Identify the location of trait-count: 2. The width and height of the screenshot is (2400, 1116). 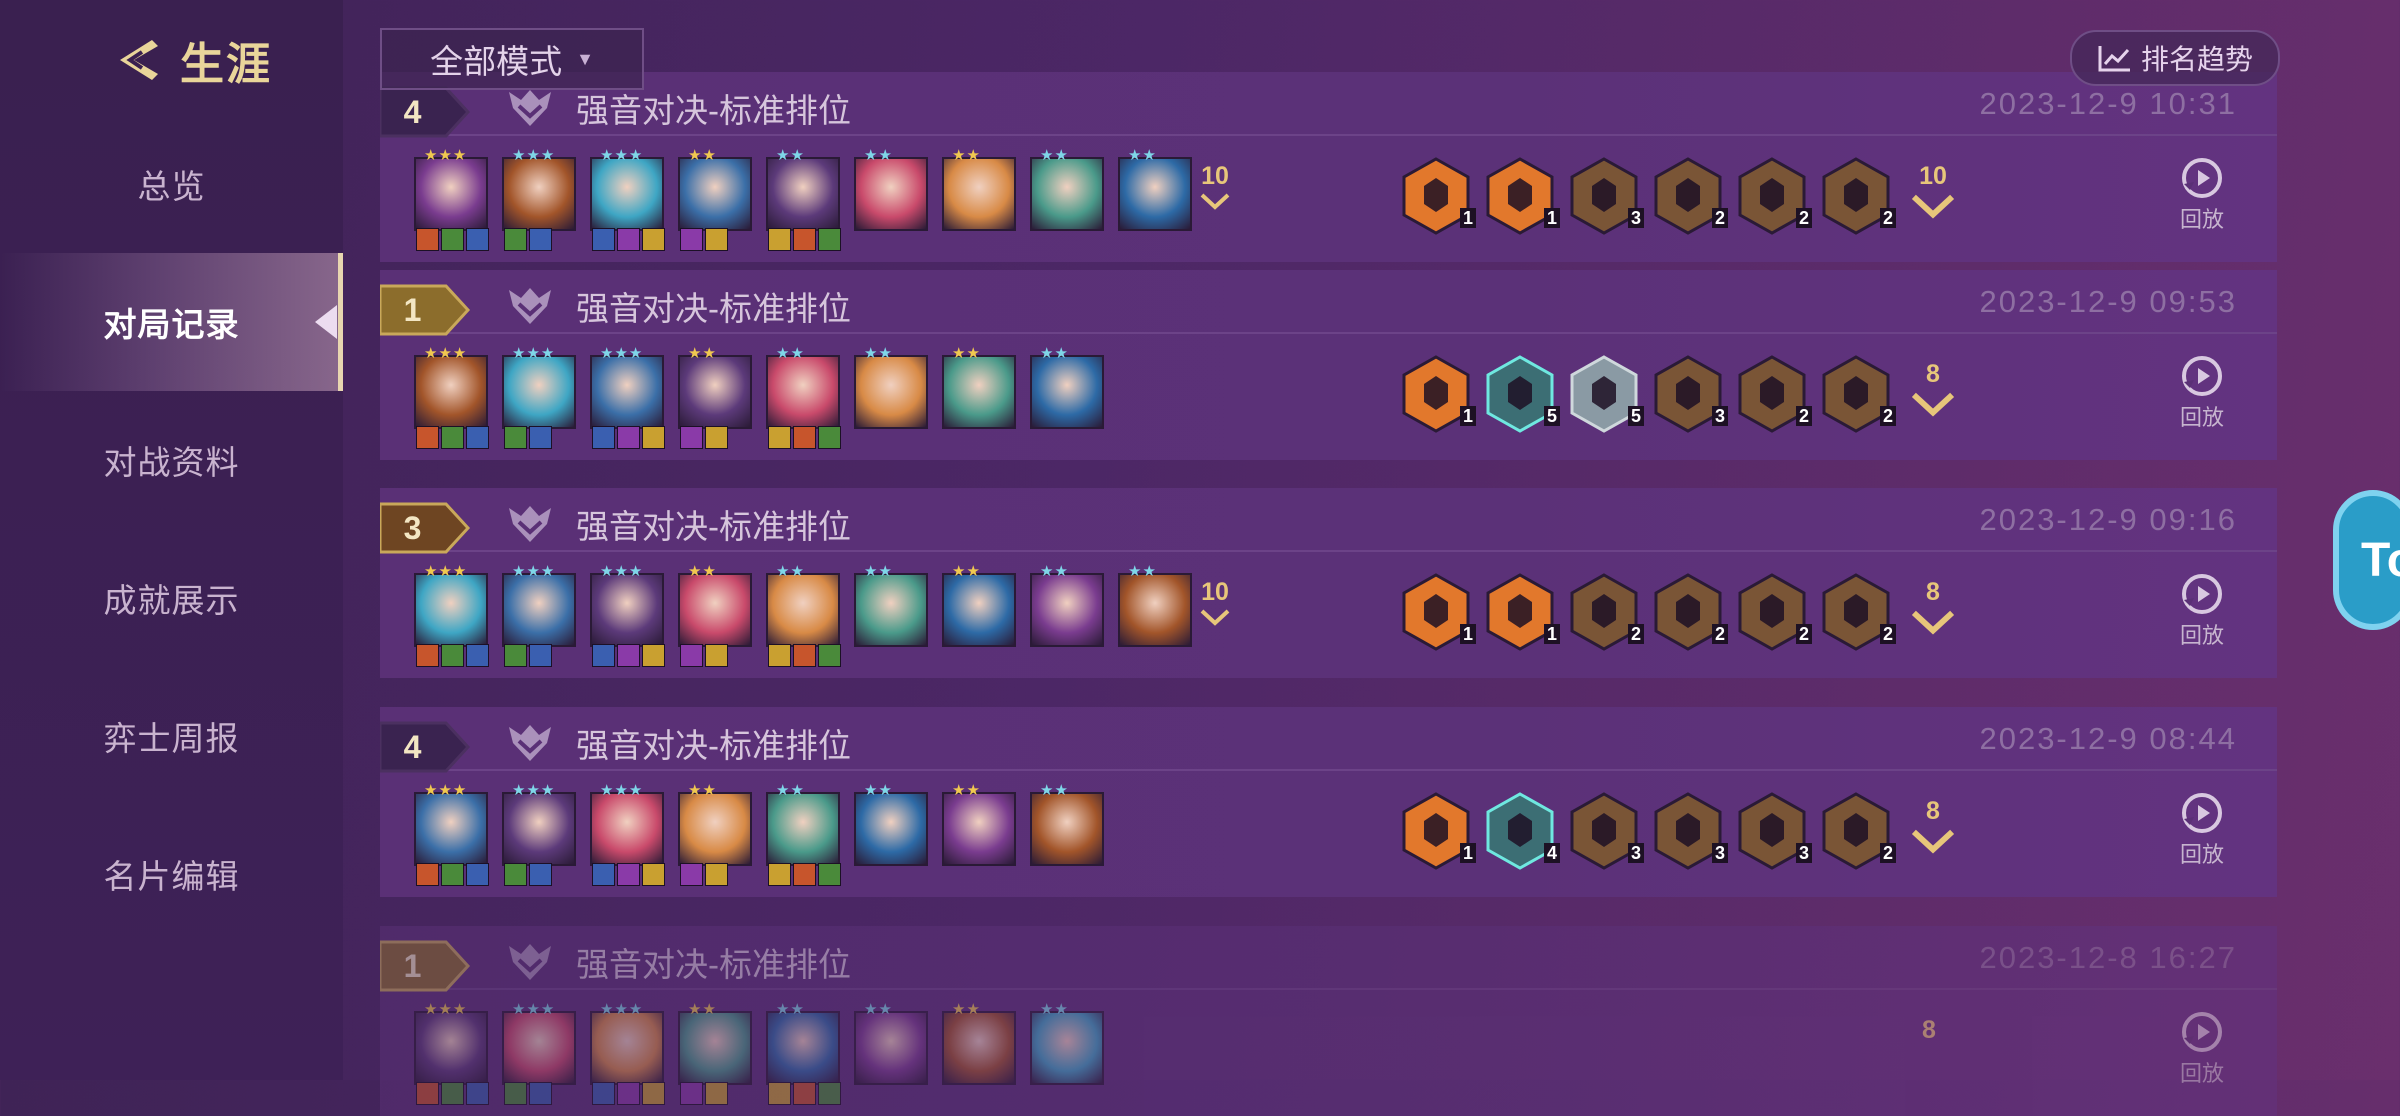
(1803, 218).